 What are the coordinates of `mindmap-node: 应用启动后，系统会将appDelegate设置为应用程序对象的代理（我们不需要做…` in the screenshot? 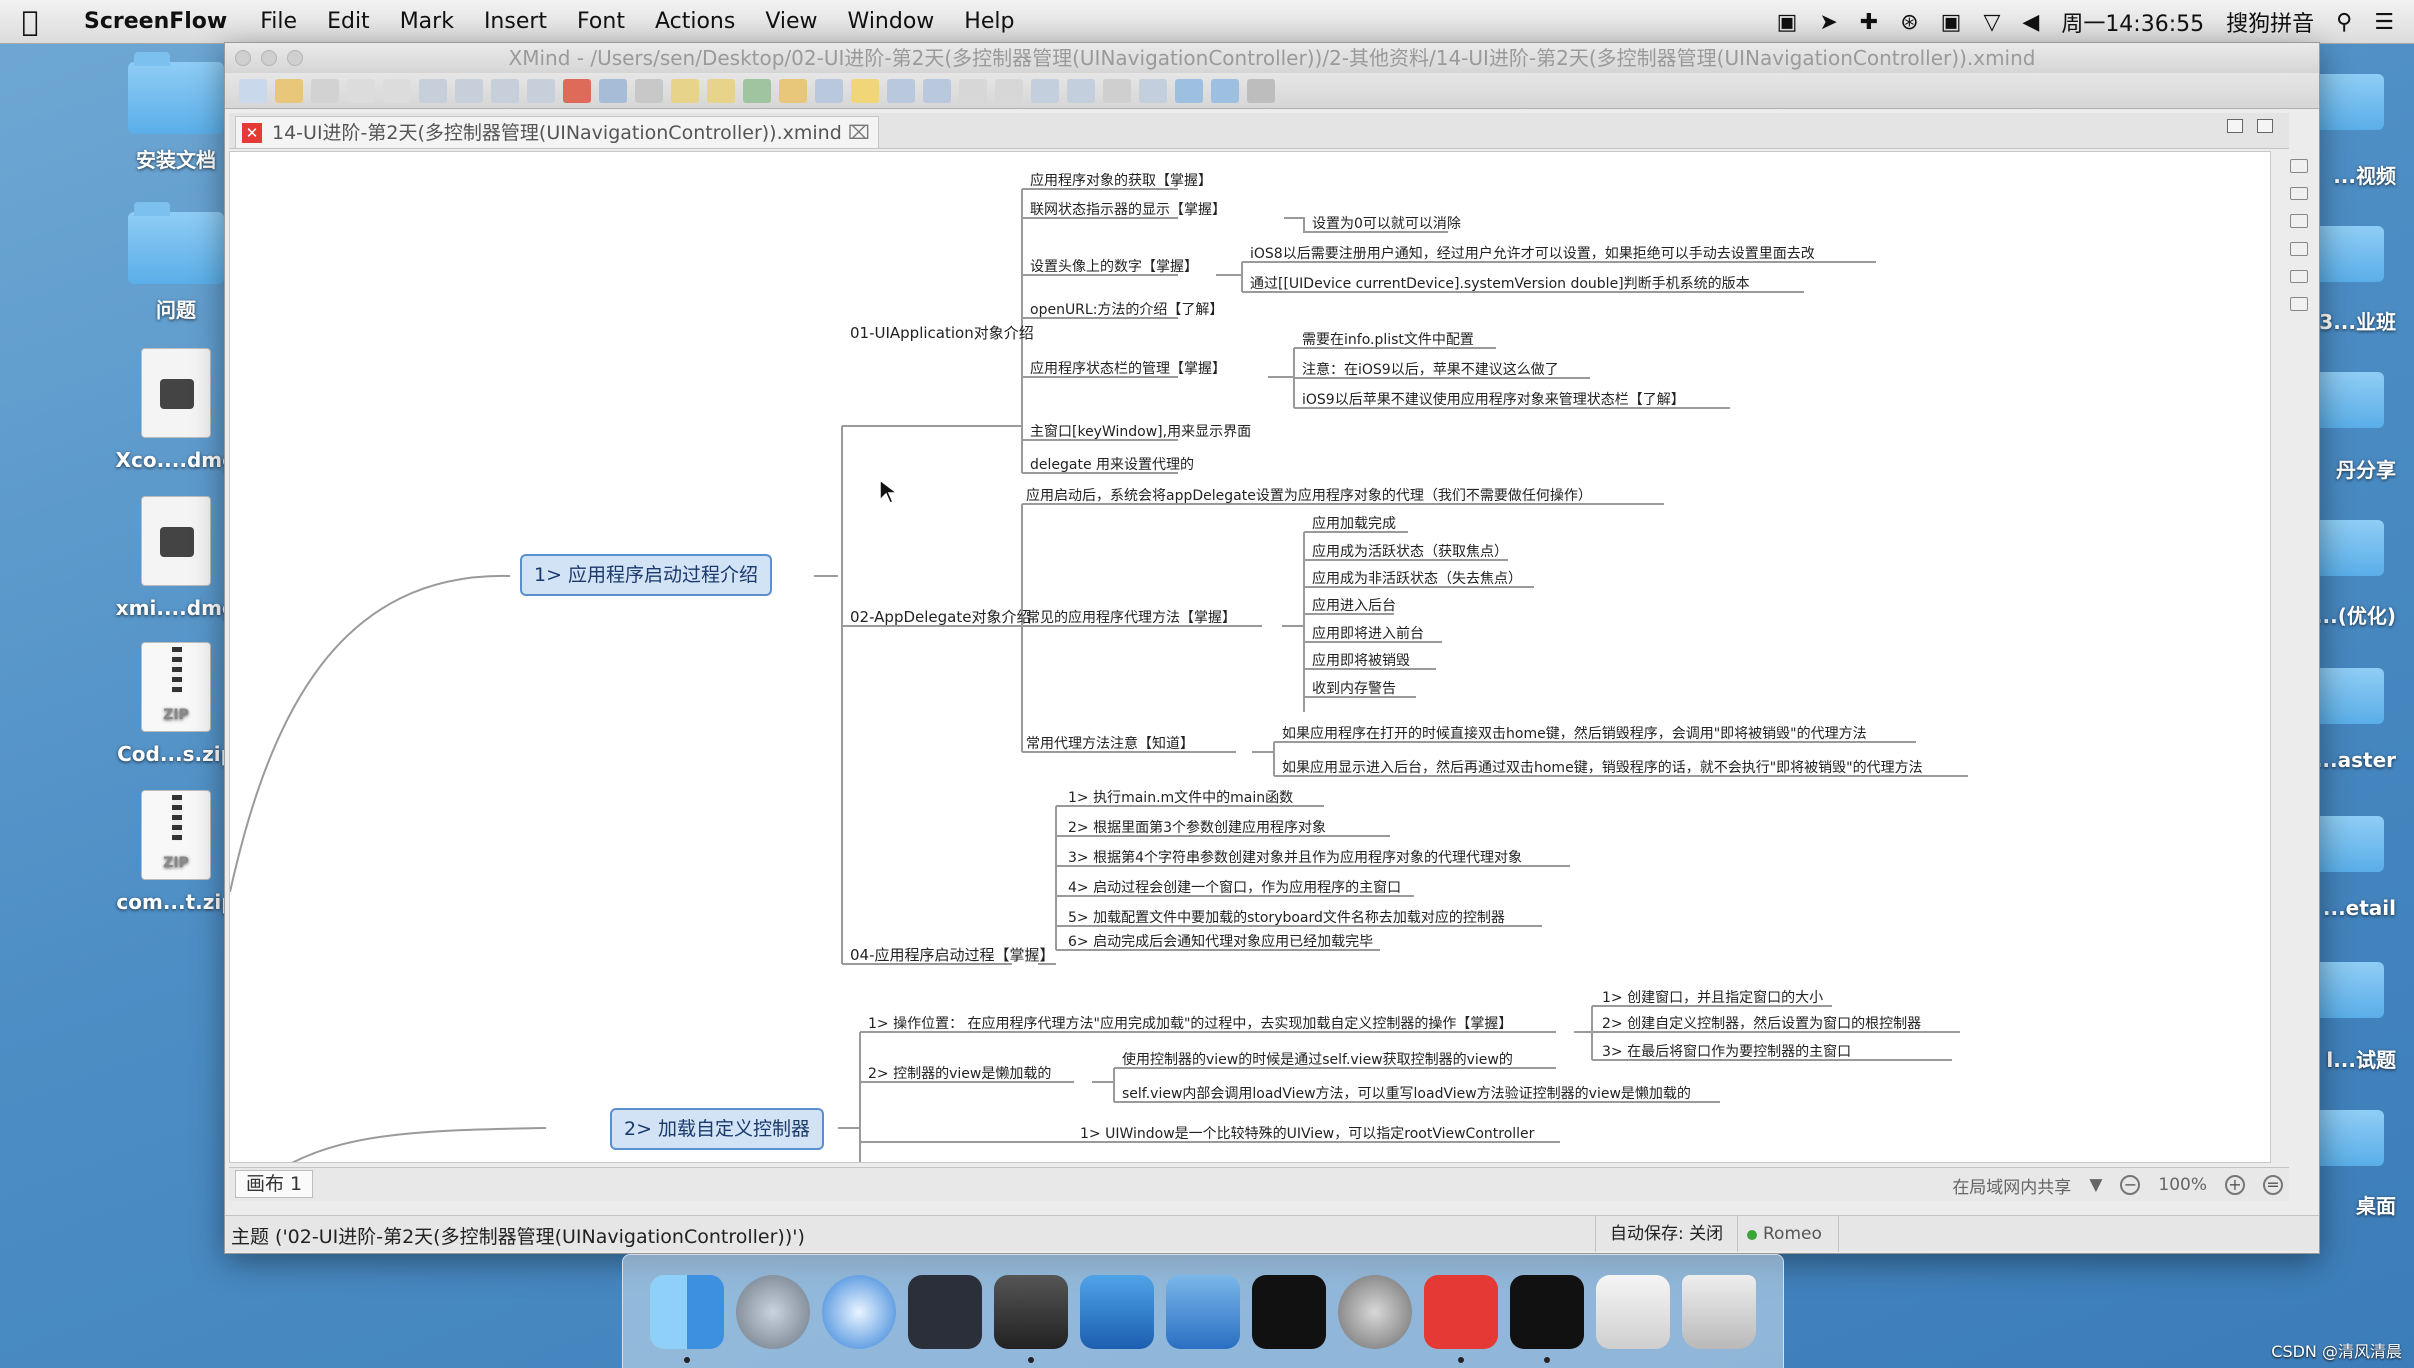 It's located at (1309, 497).